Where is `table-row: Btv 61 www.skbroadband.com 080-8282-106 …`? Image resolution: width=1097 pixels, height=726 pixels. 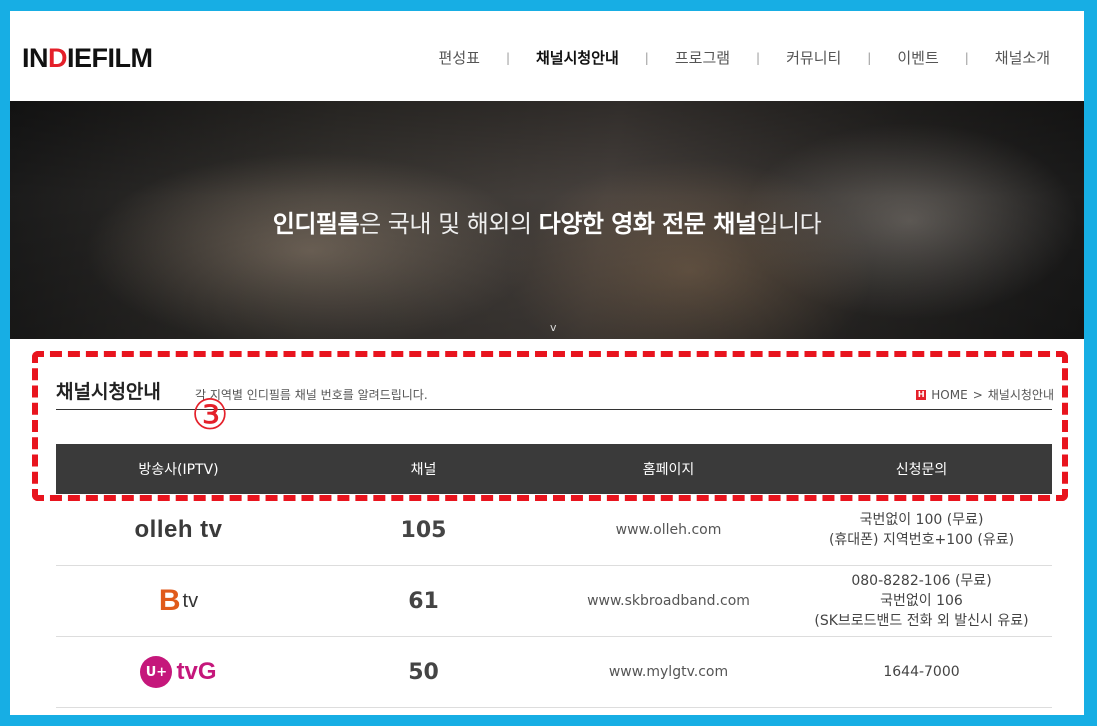
table-row: Btv 61 www.skbroadband.com 080-8282-106 … is located at coordinates (554, 601).